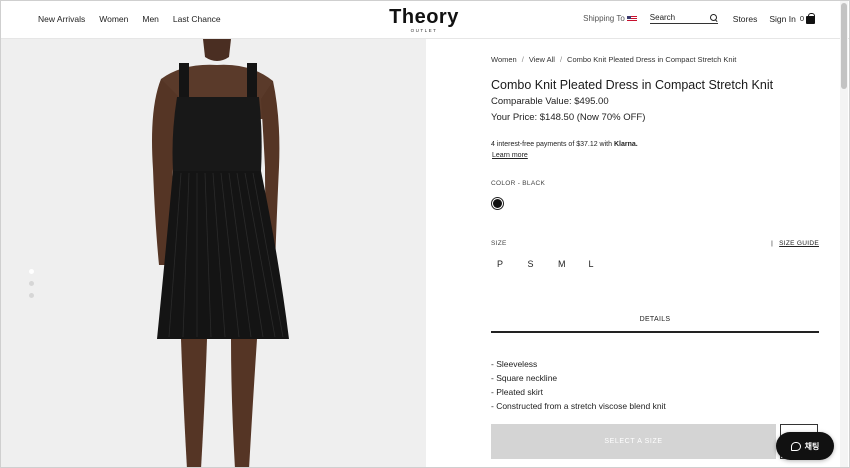  Describe the element at coordinates (113, 19) in the screenshot. I see `nav-women: Women` at that location.